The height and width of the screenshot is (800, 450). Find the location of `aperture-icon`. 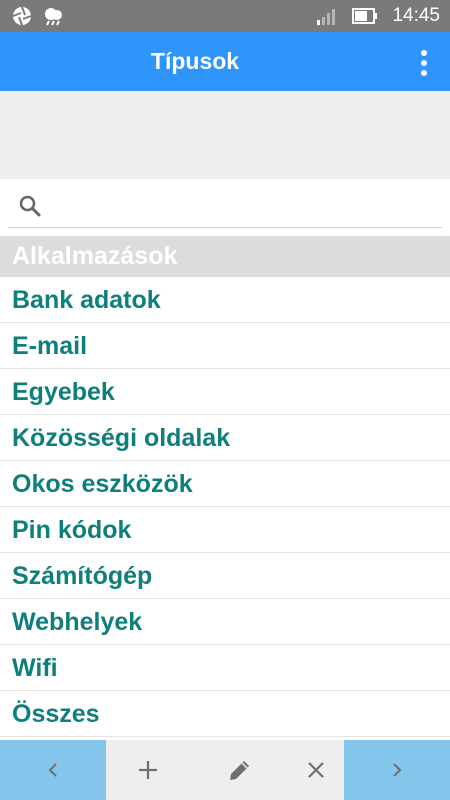

aperture-icon is located at coordinates (22, 16).